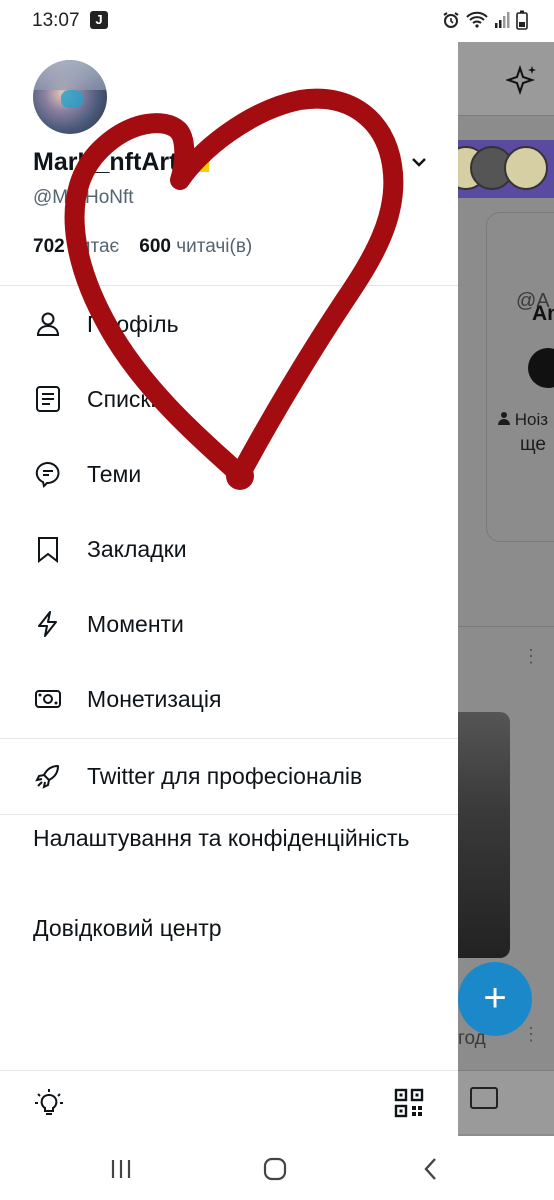 Image resolution: width=554 pixels, height=1200 pixels. I want to click on bg-text-line1: Ноіз, so click(523, 420).